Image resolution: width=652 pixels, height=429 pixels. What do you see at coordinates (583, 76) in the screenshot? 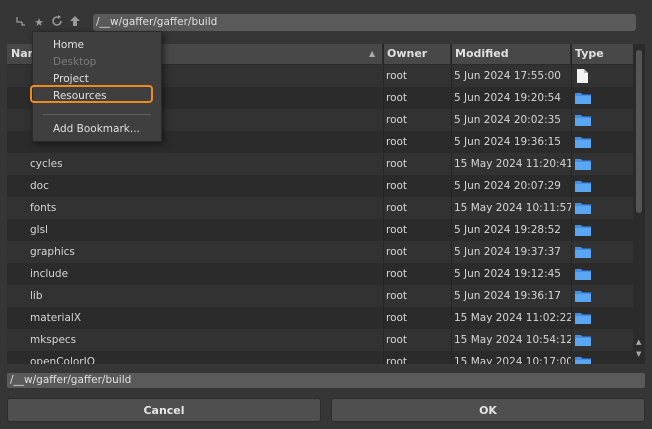
I see `file-icon` at bounding box center [583, 76].